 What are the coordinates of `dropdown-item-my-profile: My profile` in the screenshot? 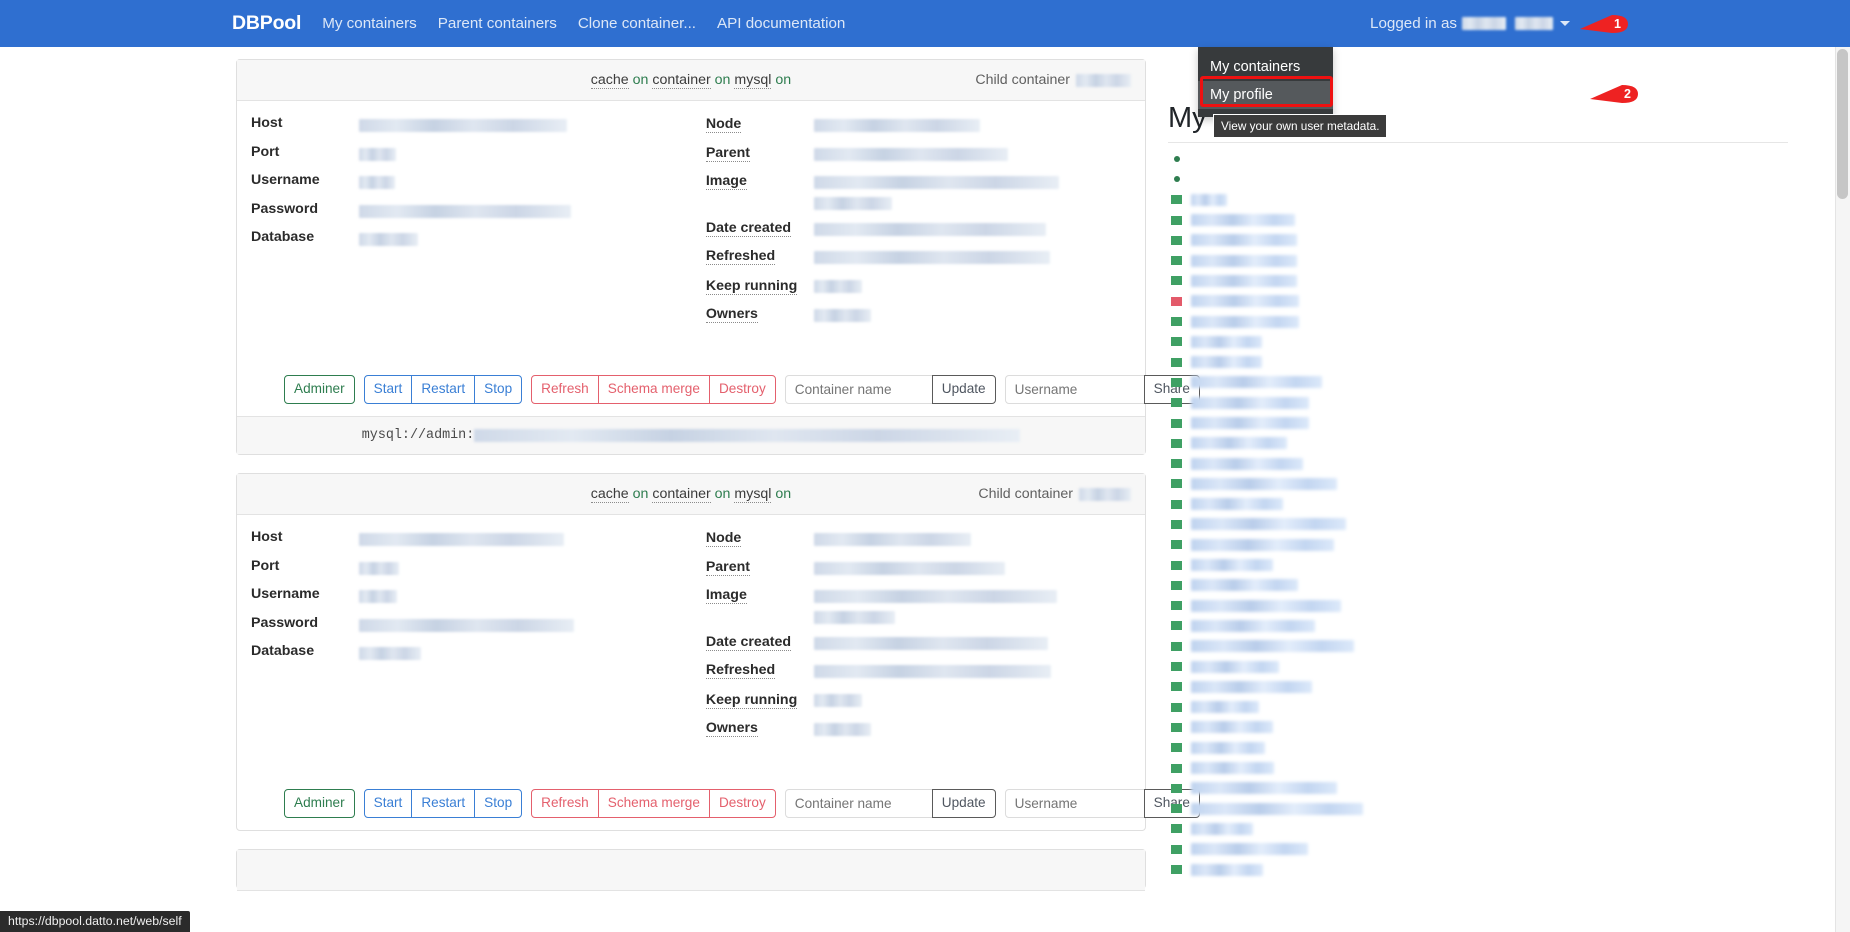 It's located at (1265, 95).